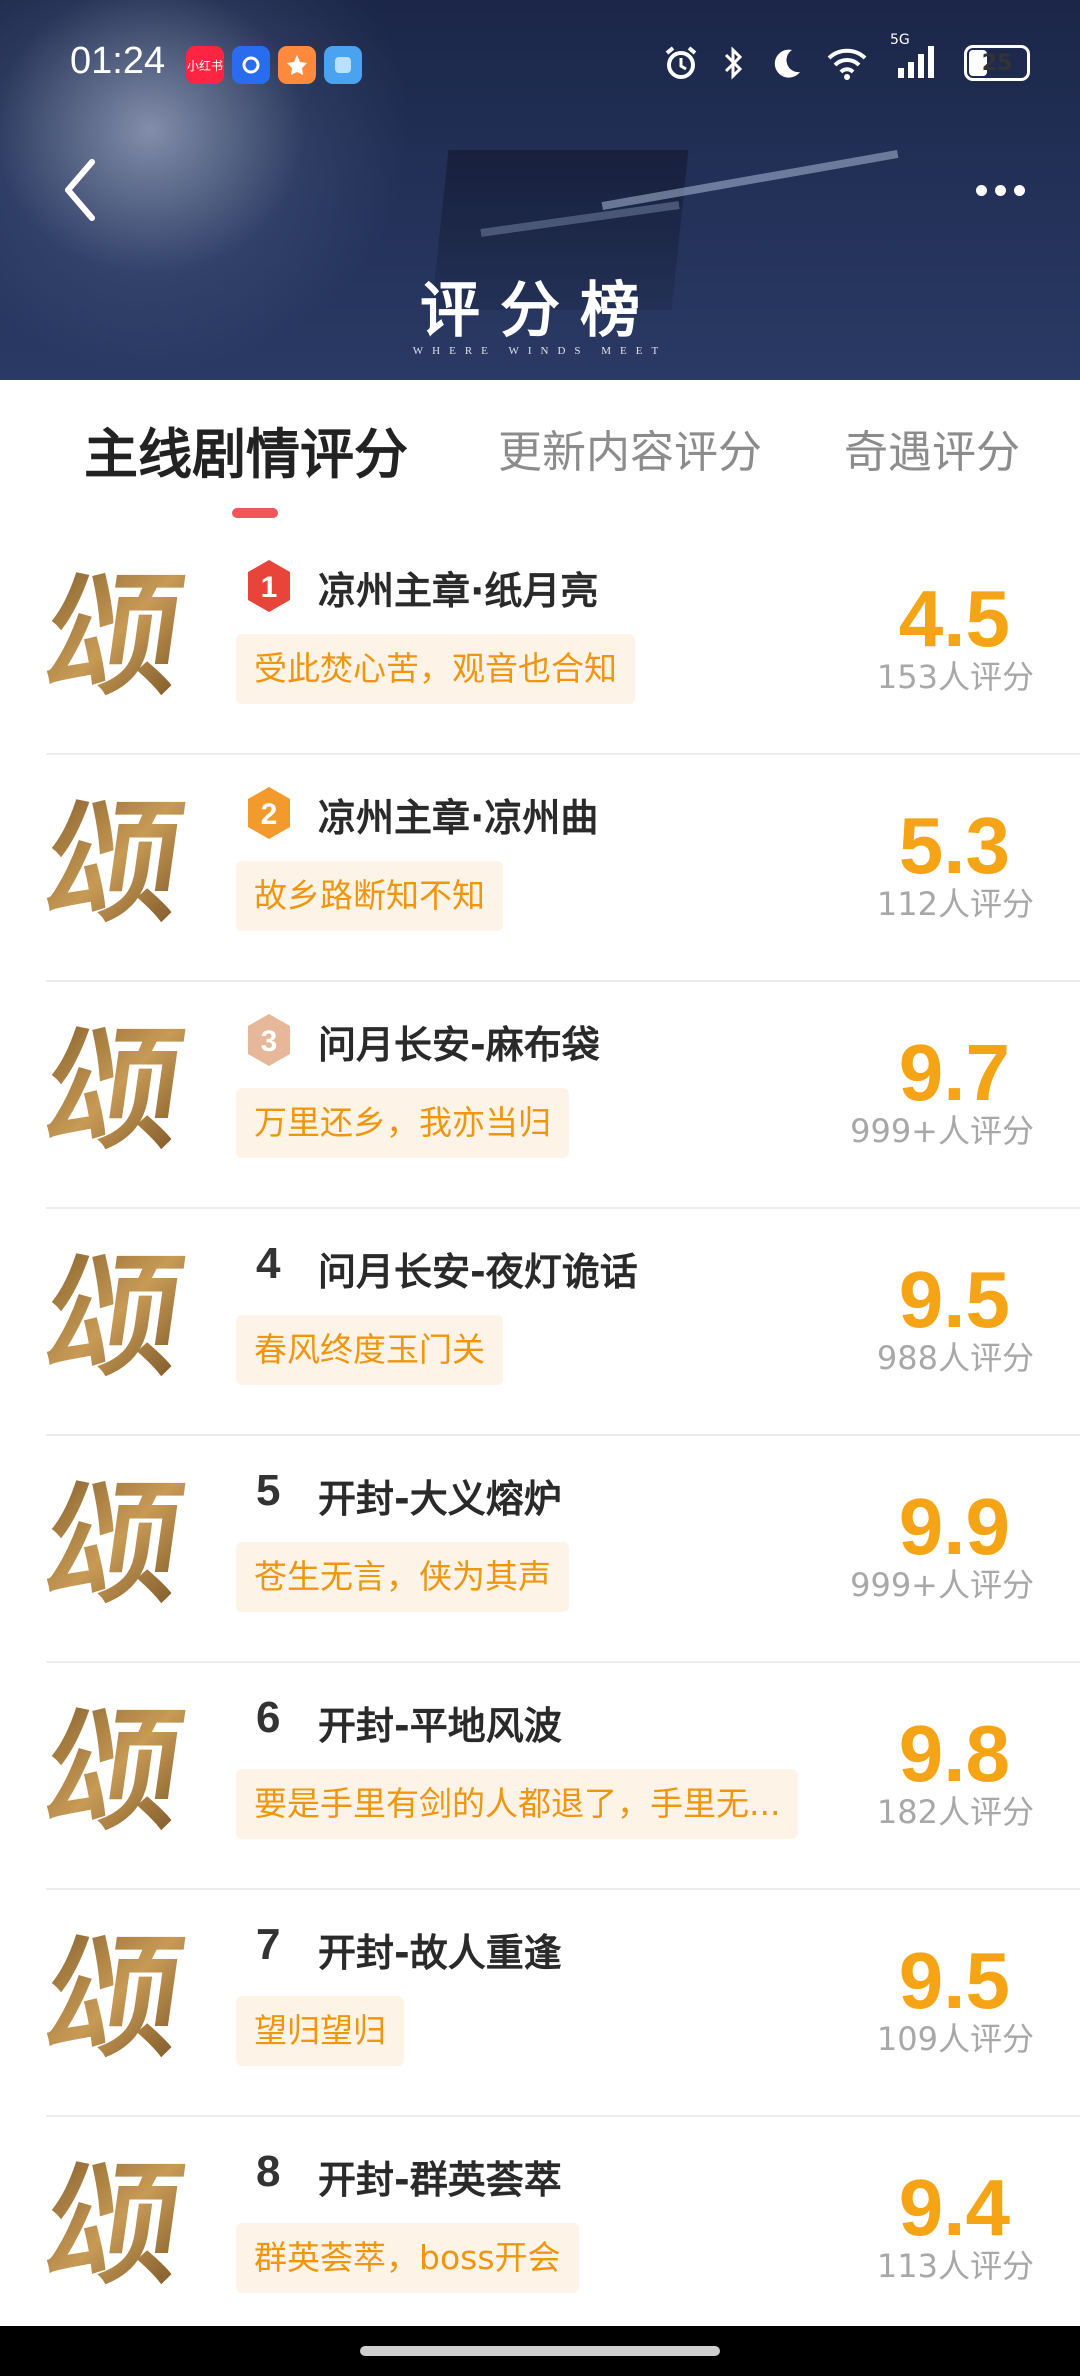  What do you see at coordinates (847, 64) in the screenshot?
I see `wifi-icon` at bounding box center [847, 64].